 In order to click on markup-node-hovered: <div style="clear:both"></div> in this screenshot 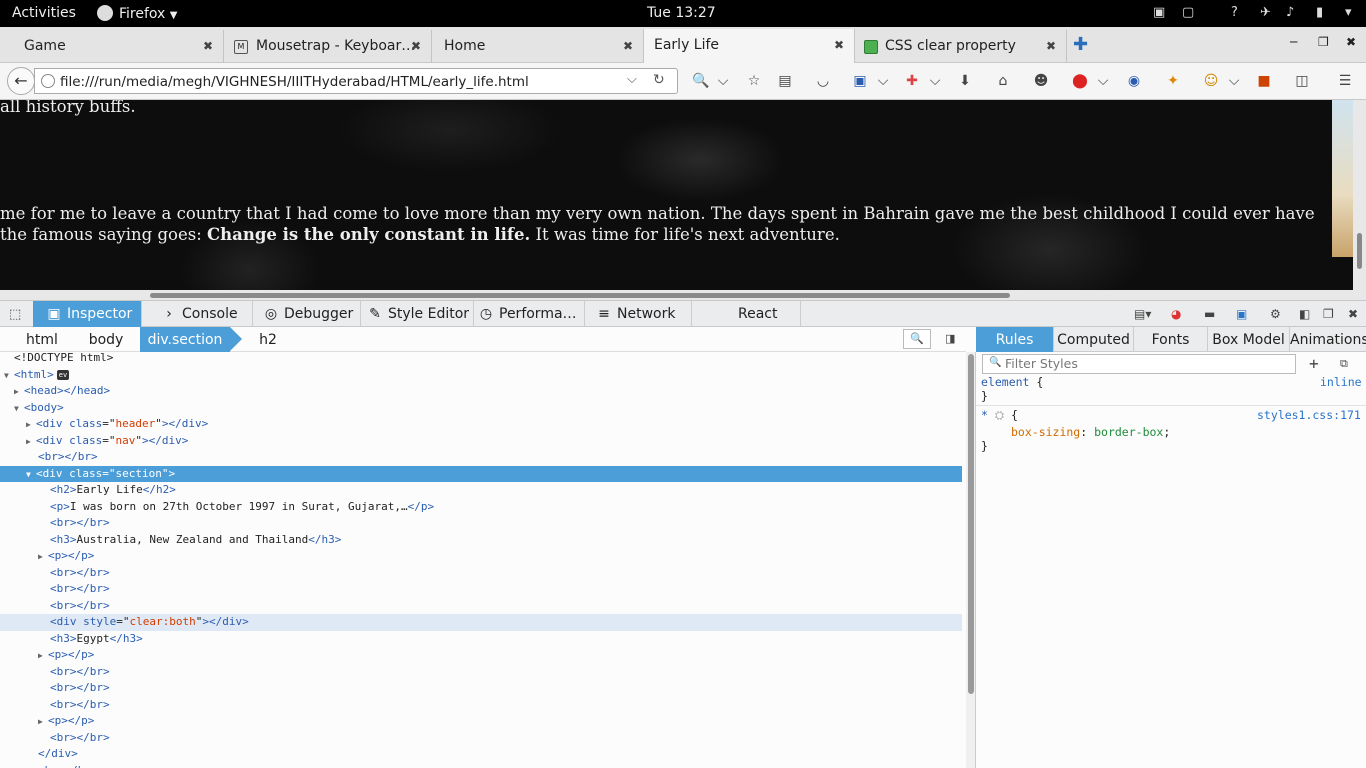, I will do `click(481, 622)`.